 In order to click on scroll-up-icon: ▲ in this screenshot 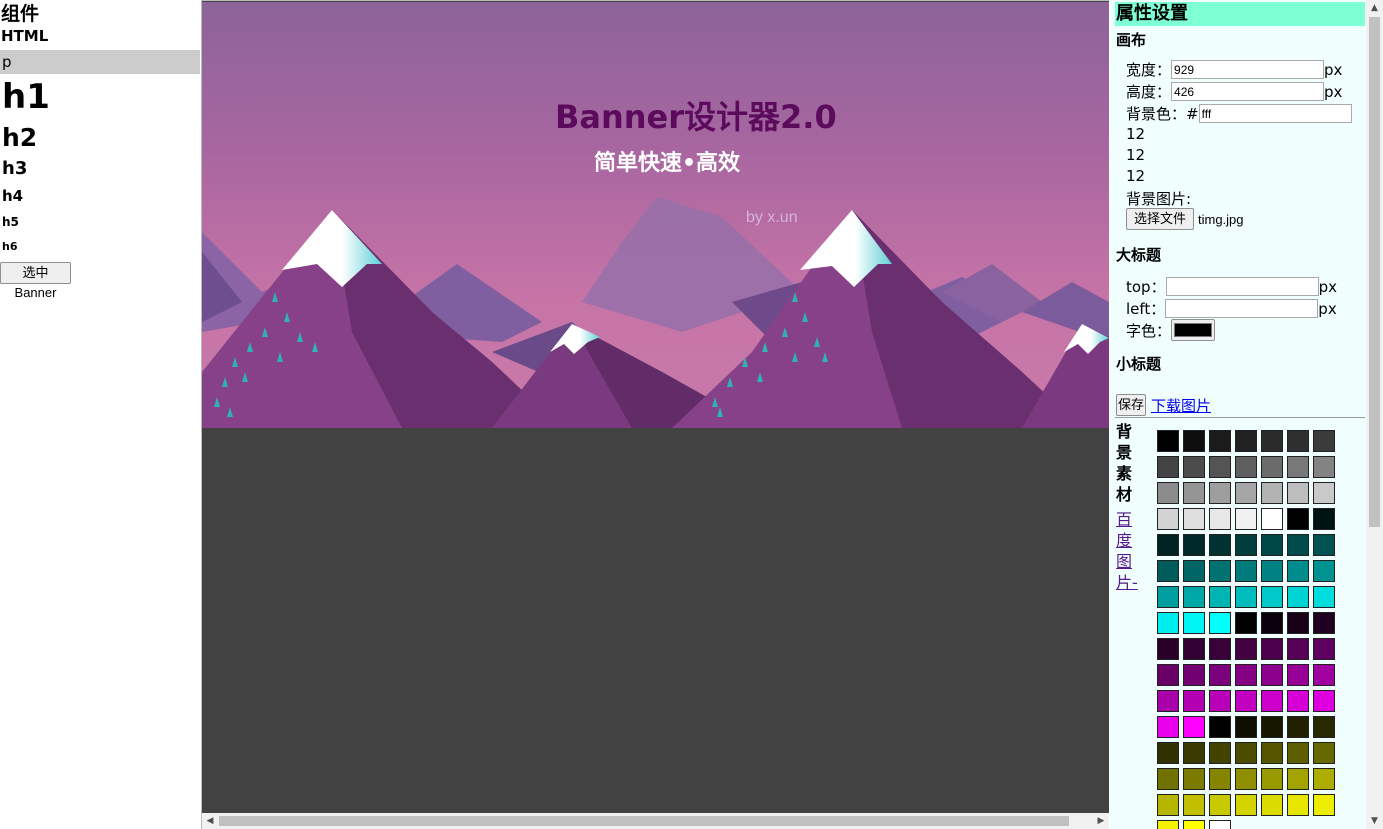, I will do `click(1374, 8)`.